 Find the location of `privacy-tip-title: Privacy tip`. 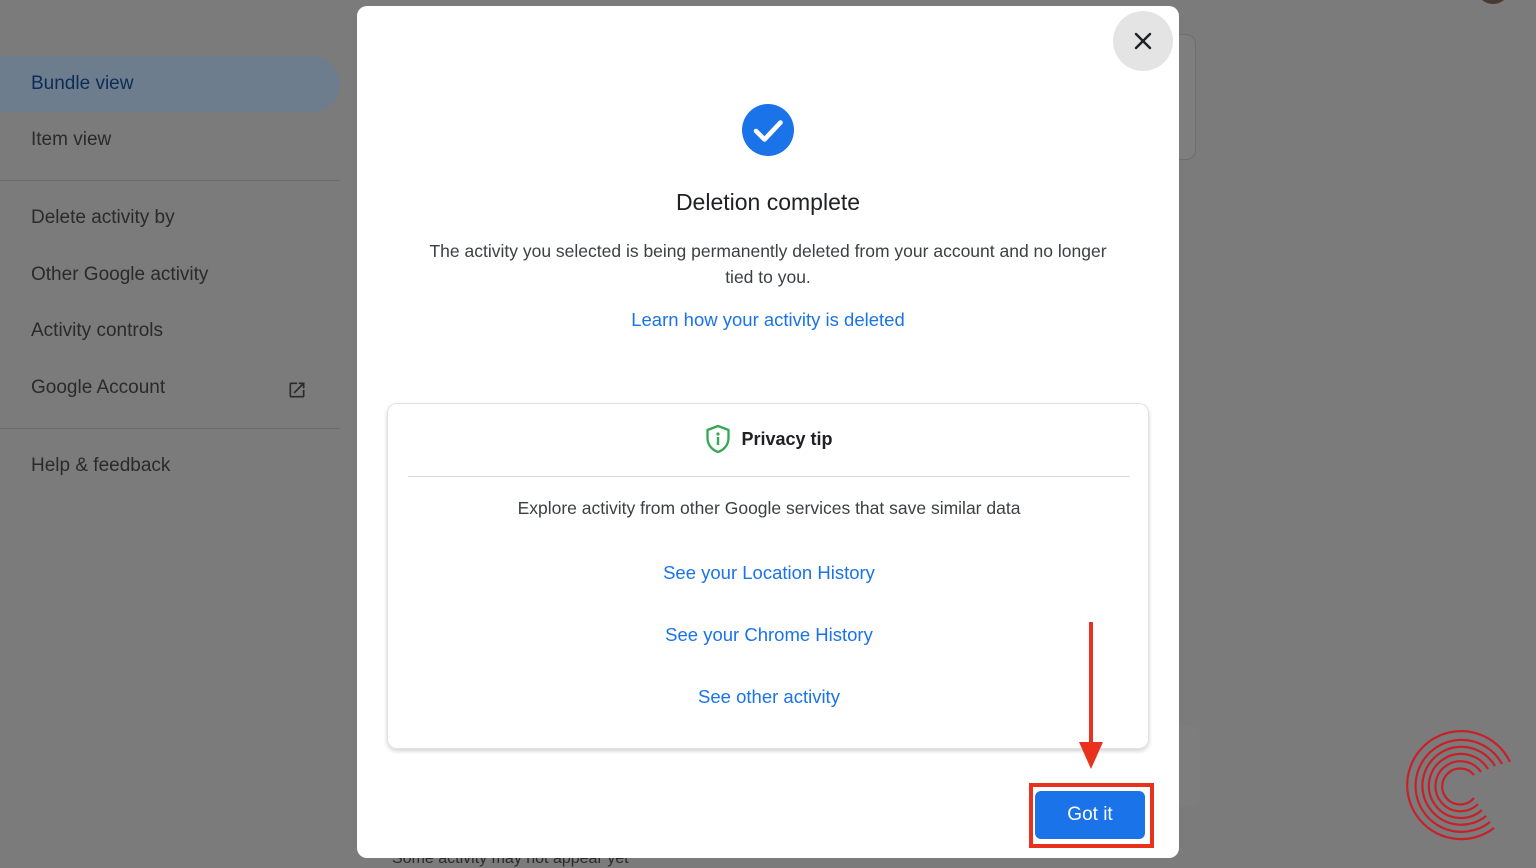

privacy-tip-title: Privacy tip is located at coordinates (787, 438).